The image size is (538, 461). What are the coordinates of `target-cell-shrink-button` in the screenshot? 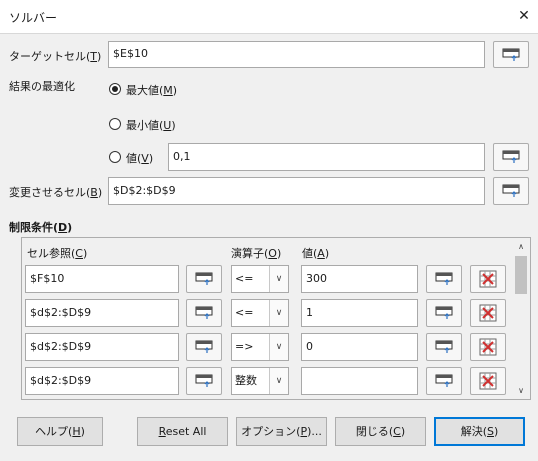 It's located at (511, 54).